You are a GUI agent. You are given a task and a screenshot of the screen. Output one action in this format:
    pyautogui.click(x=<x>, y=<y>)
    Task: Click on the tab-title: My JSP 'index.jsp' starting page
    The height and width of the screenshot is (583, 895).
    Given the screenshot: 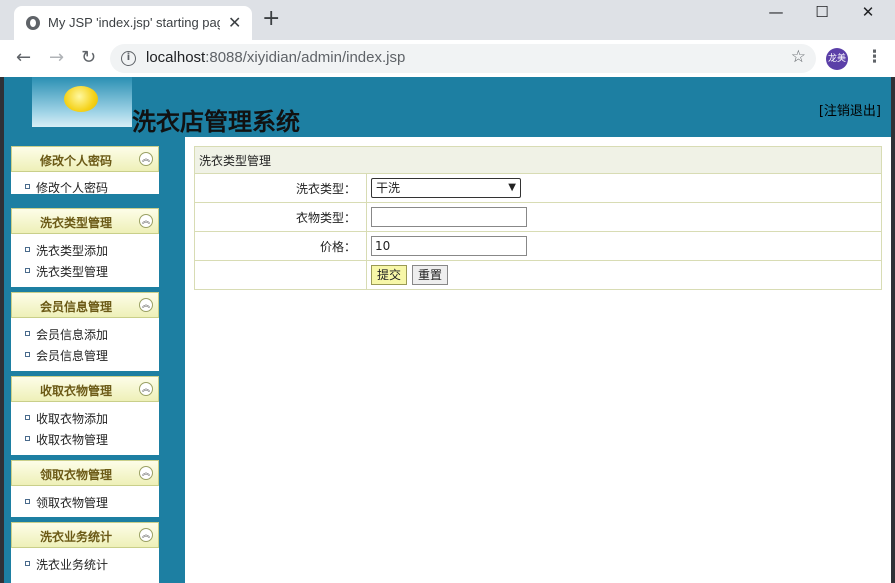 What is the action you would take?
    pyautogui.click(x=134, y=22)
    